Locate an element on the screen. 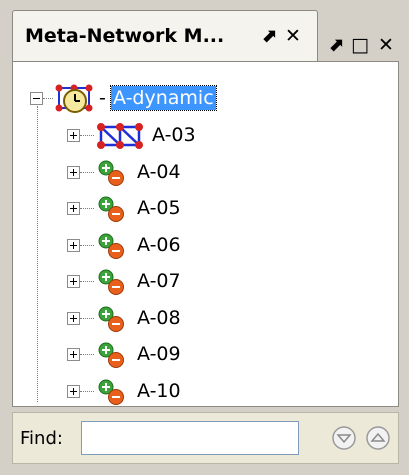  tree-item-label: A-05 is located at coordinates (159, 208).